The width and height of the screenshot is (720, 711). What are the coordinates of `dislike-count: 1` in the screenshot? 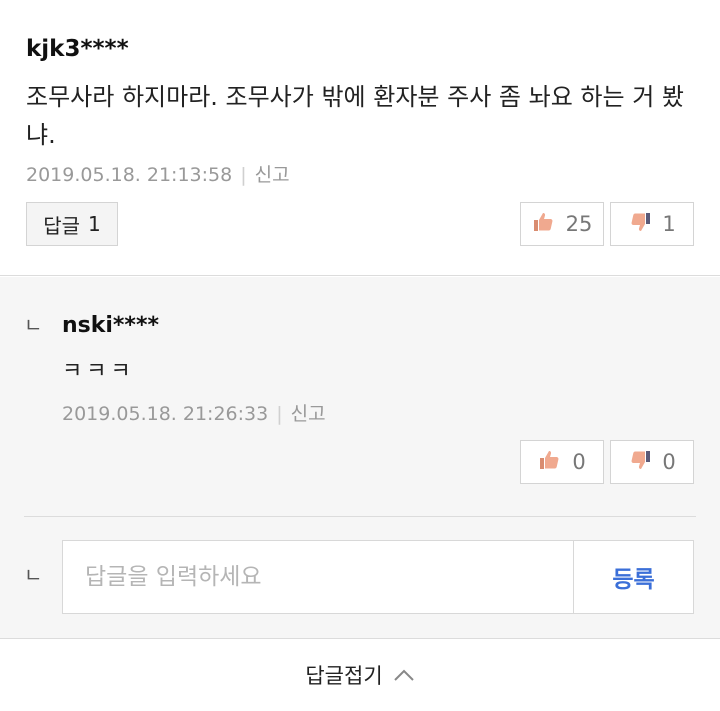 It's located at (669, 224).